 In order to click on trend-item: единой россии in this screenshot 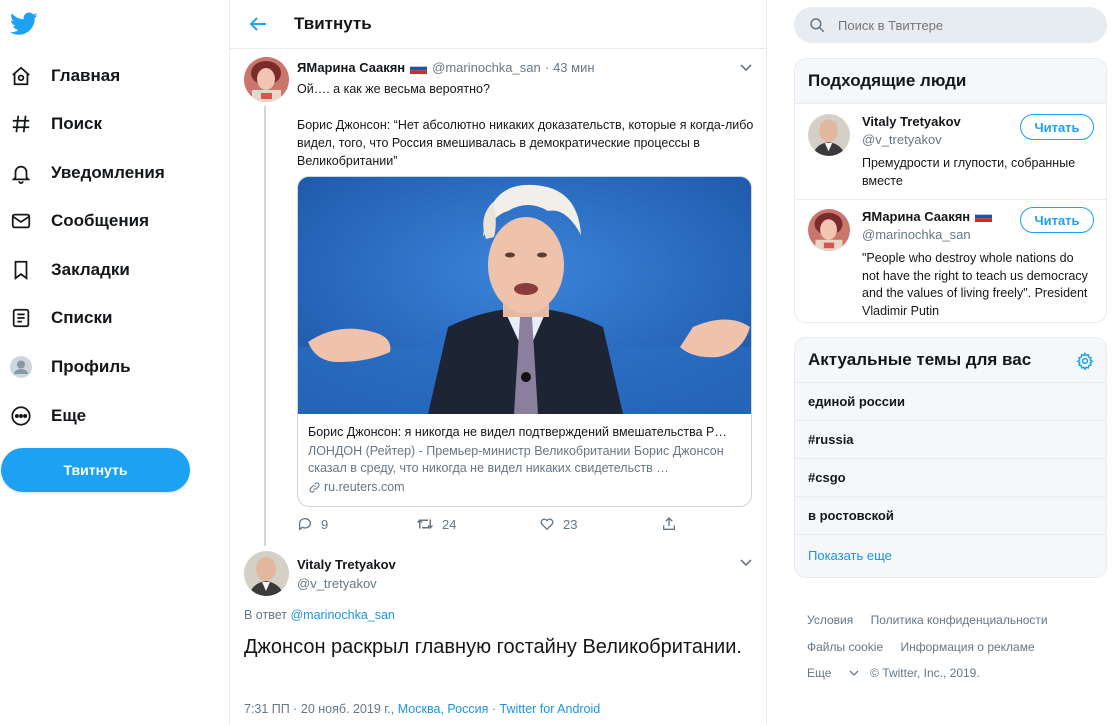, I will do `click(950, 402)`.